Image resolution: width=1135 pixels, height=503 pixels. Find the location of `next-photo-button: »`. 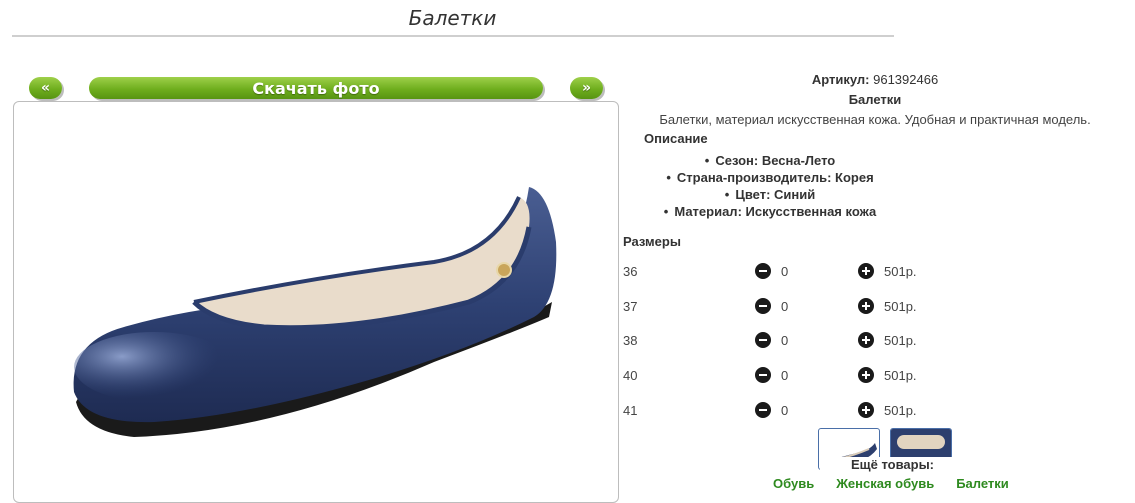

next-photo-button: » is located at coordinates (586, 88).